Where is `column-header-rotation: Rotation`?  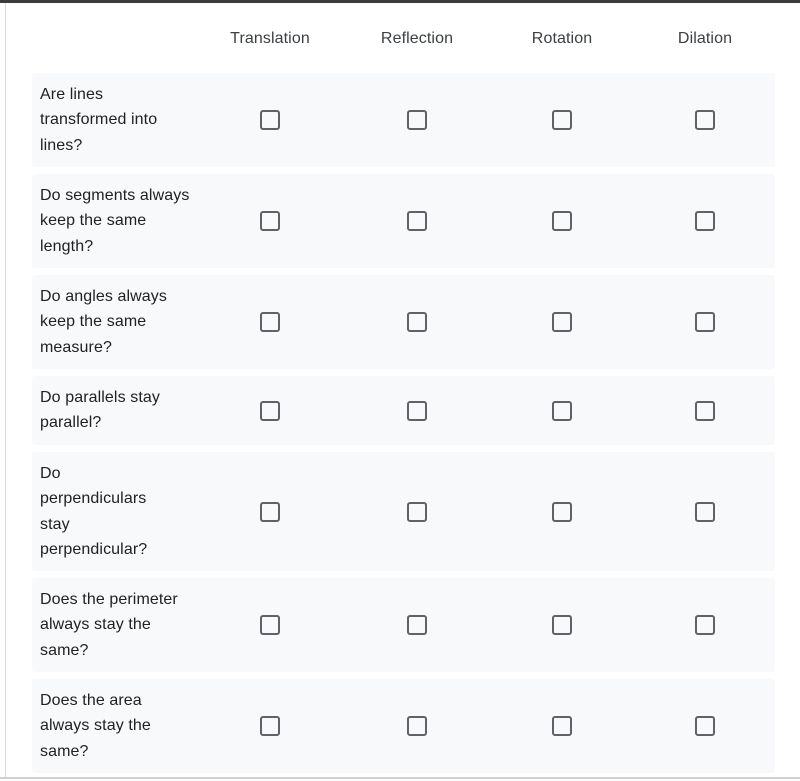
column-header-rotation: Rotation is located at coordinates (562, 38).